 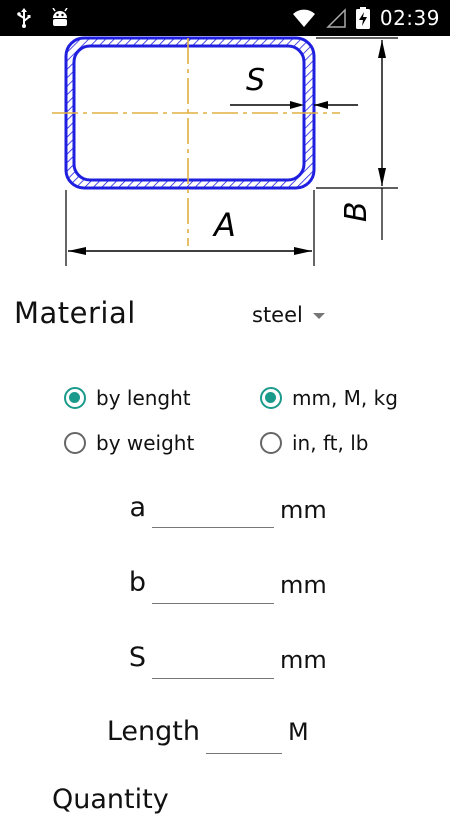 What do you see at coordinates (60, 18) in the screenshot?
I see `android-debug-icon` at bounding box center [60, 18].